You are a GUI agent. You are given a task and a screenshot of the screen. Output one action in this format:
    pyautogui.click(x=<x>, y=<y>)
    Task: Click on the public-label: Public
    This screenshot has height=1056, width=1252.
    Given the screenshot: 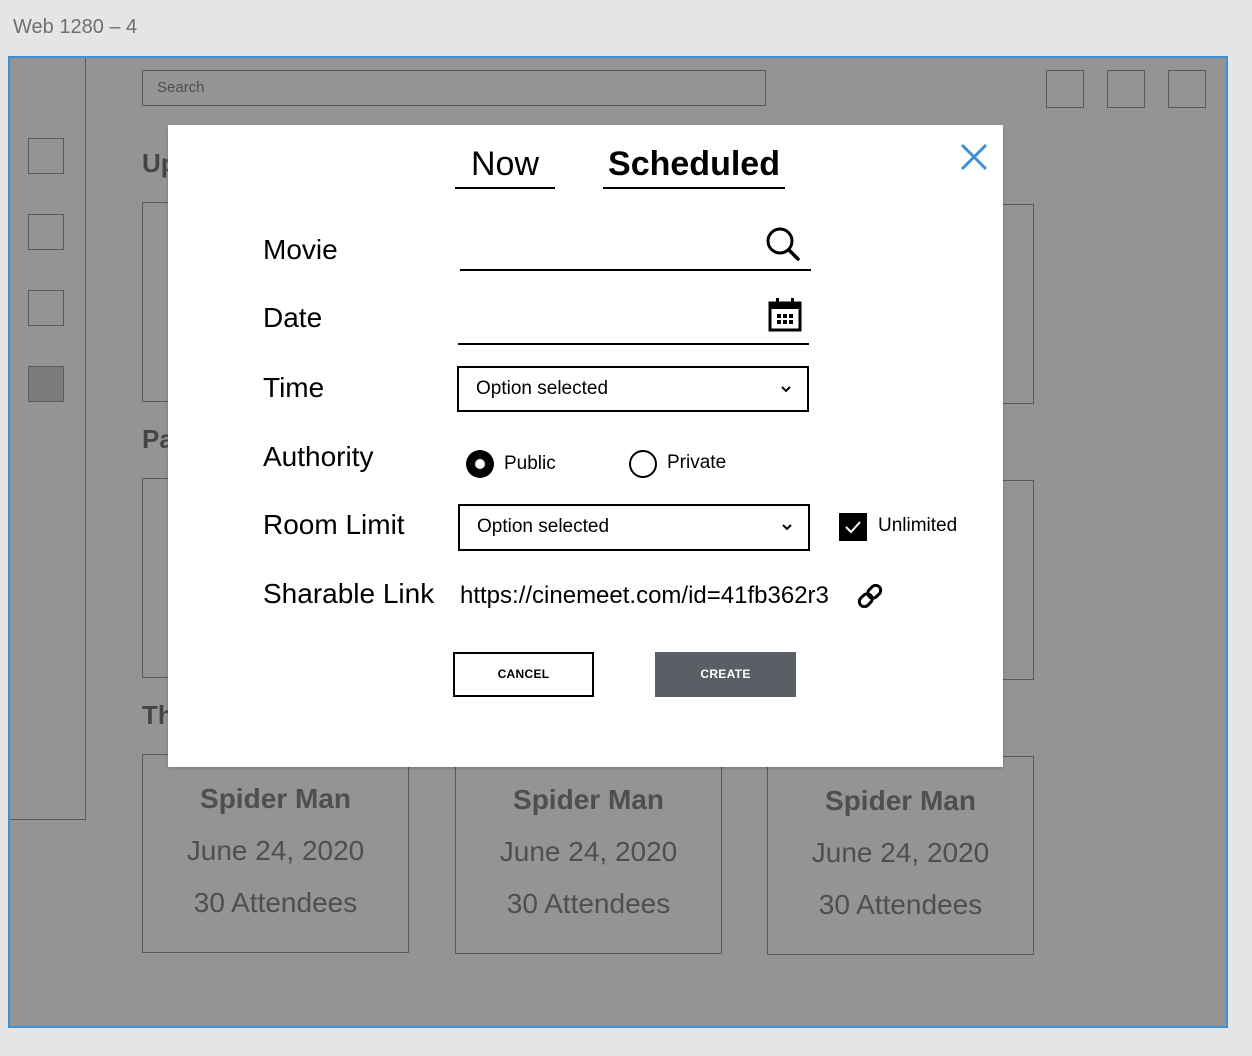 What is the action you would take?
    pyautogui.click(x=530, y=463)
    